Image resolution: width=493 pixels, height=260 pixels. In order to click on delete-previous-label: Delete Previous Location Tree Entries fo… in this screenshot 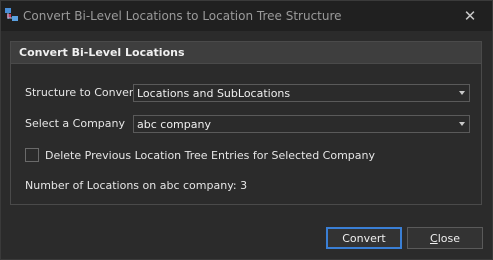, I will do `click(210, 155)`.